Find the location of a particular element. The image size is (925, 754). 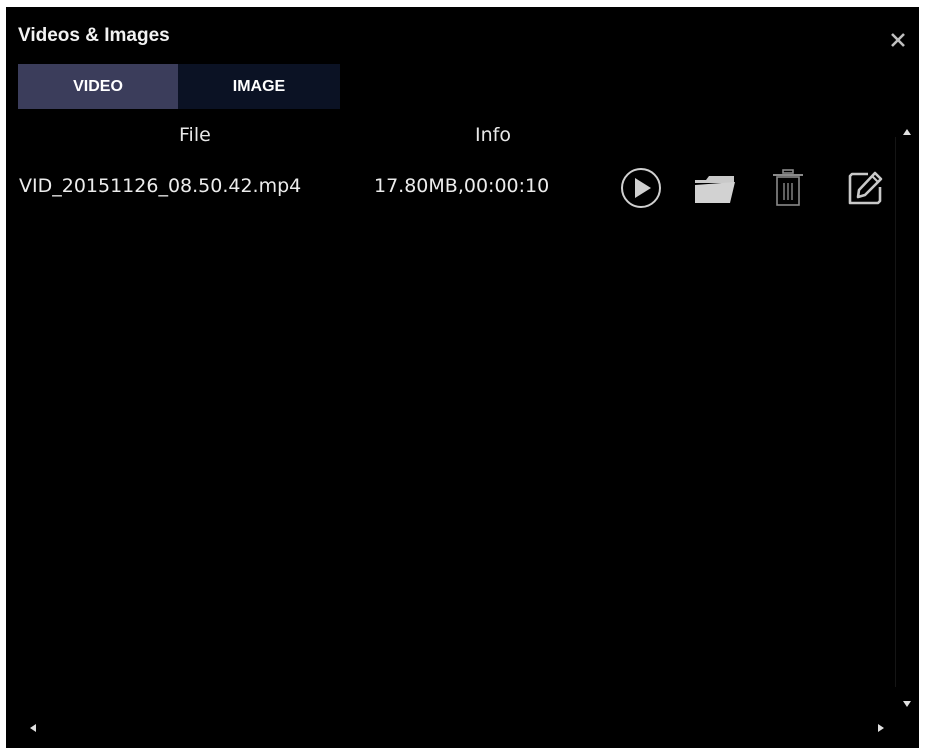

scroll-right-button is located at coordinates (881, 727).